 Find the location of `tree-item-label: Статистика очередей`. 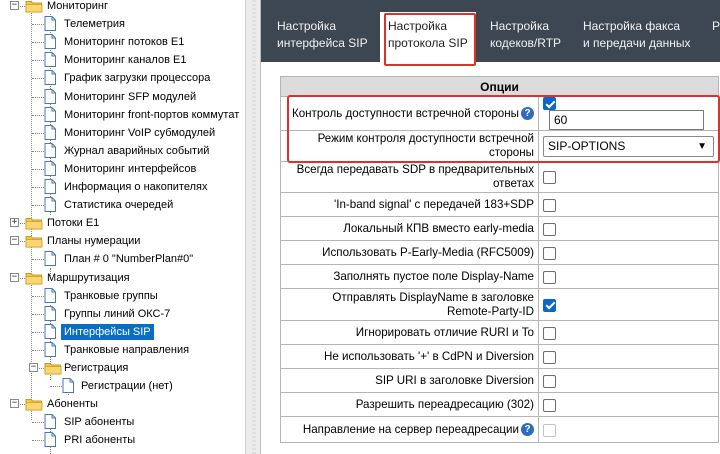

tree-item-label: Статистика очередей is located at coordinates (119, 205).